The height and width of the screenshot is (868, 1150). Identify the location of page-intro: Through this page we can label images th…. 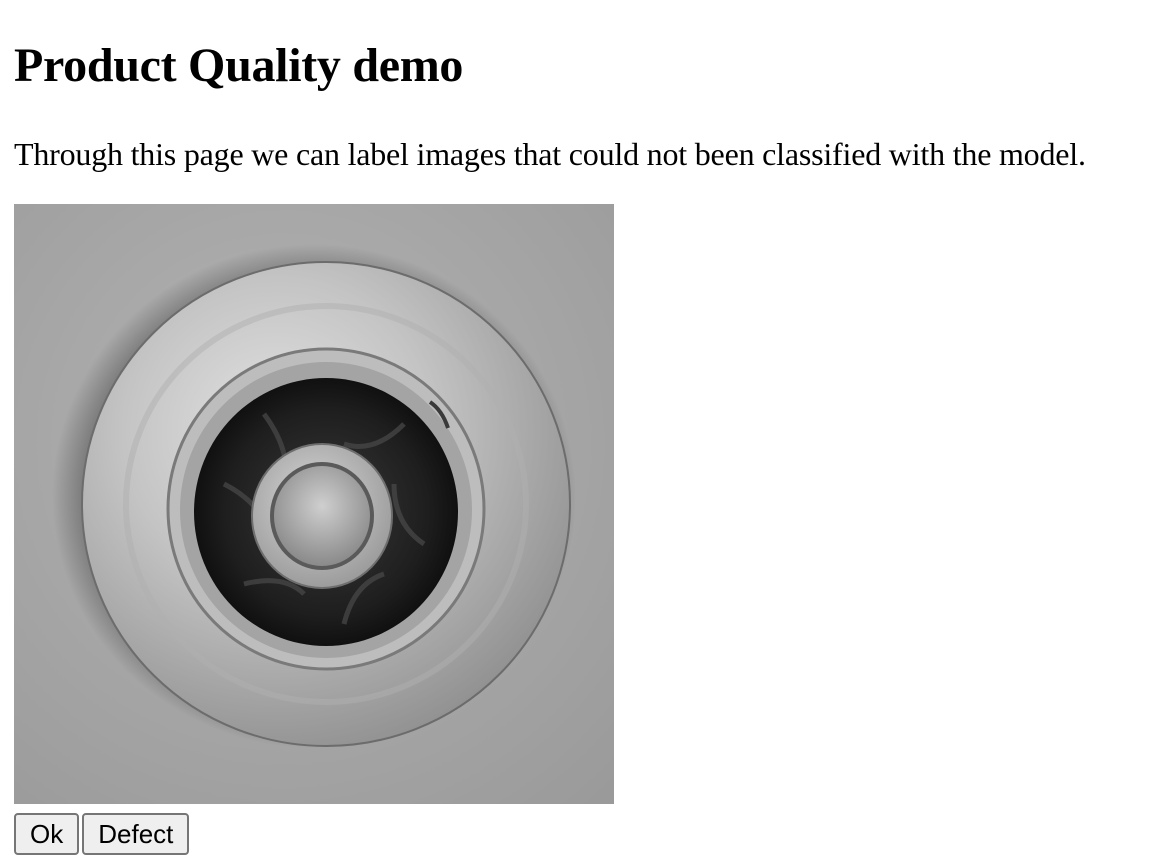
(550, 154).